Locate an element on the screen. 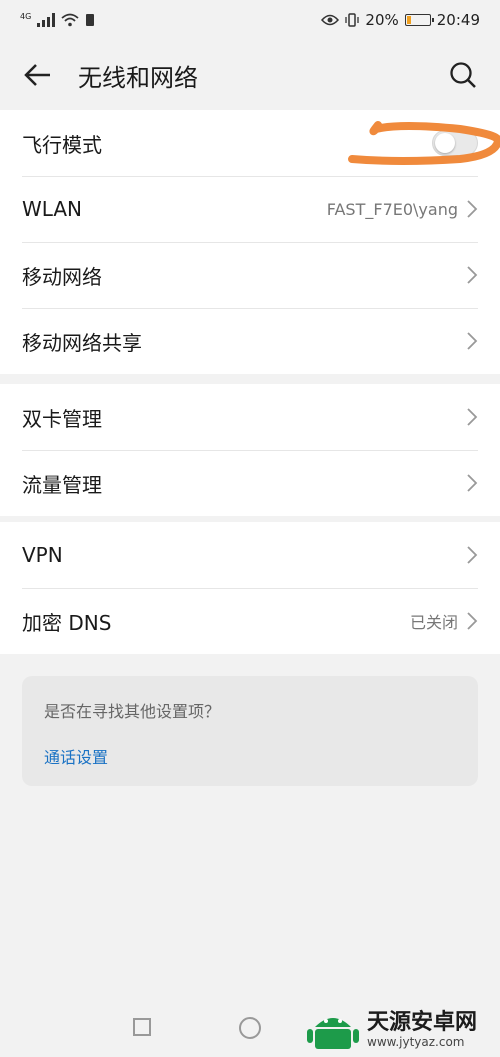 The image size is (500, 1057). status-bar: 4G 20% 20:49 is located at coordinates (250, 20).